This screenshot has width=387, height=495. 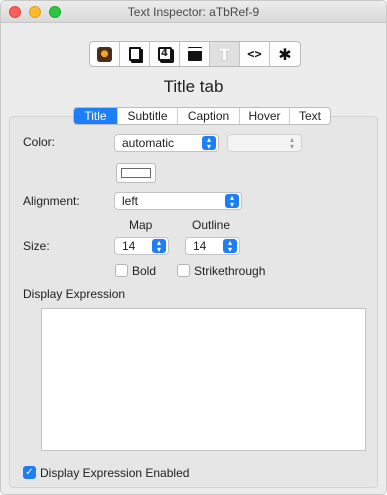 What do you see at coordinates (39, 142) in the screenshot?
I see `color-label: Color:` at bounding box center [39, 142].